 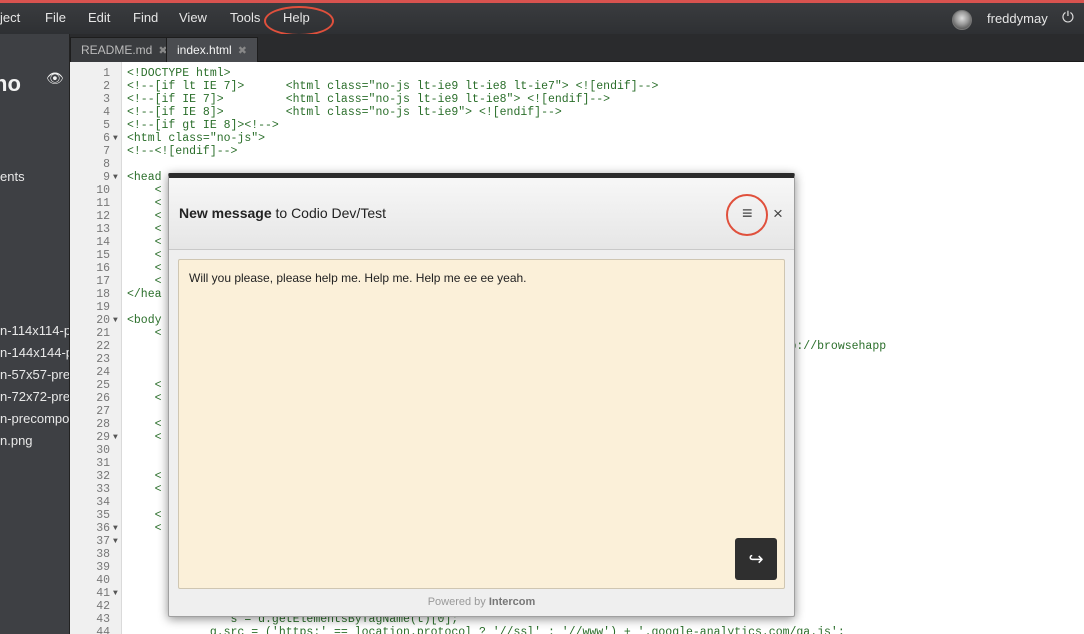 I want to click on line-number: 28, so click(x=103, y=424).